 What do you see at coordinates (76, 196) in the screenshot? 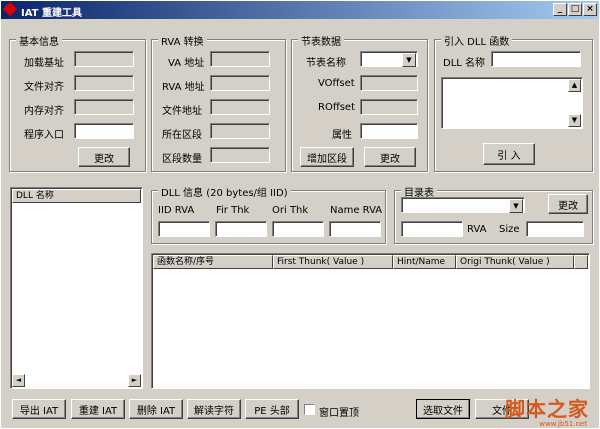
I see `dll-list-header: DLL 名称` at bounding box center [76, 196].